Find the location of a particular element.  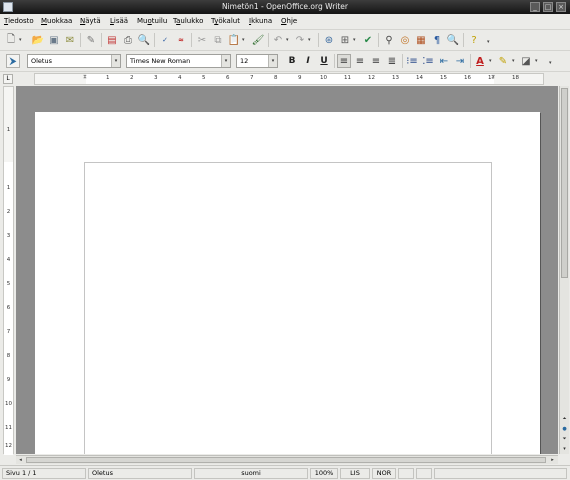

insert-mode-indicator: LIS is located at coordinates (355, 473).